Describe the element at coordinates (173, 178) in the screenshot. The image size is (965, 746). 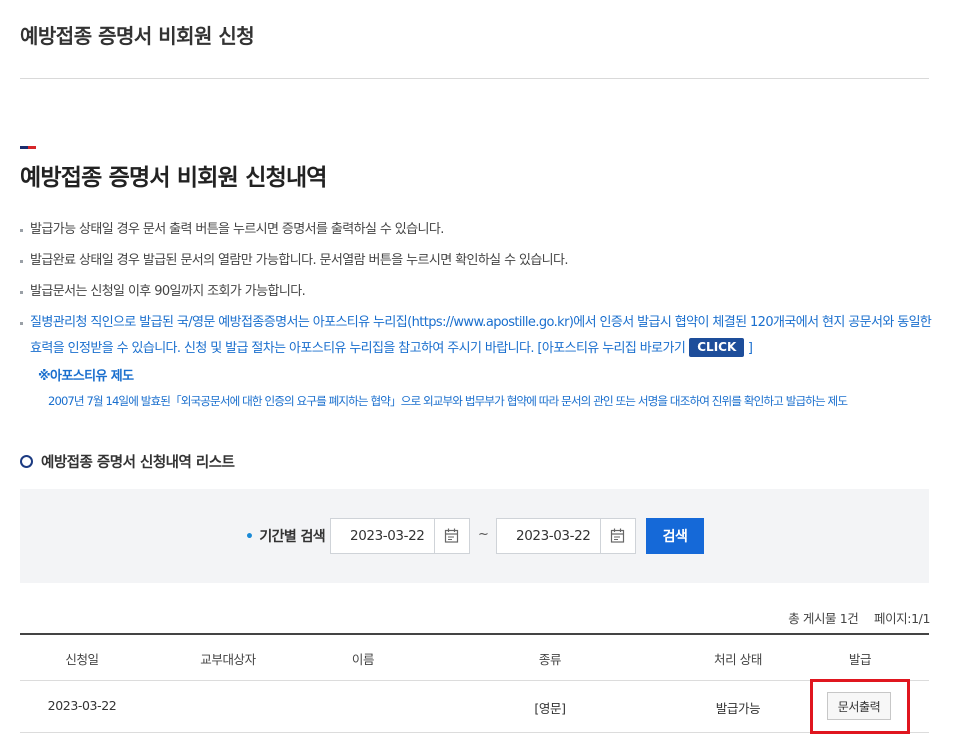
I see `section-title: 예방접종 증명서 비회원 신청내역` at that location.